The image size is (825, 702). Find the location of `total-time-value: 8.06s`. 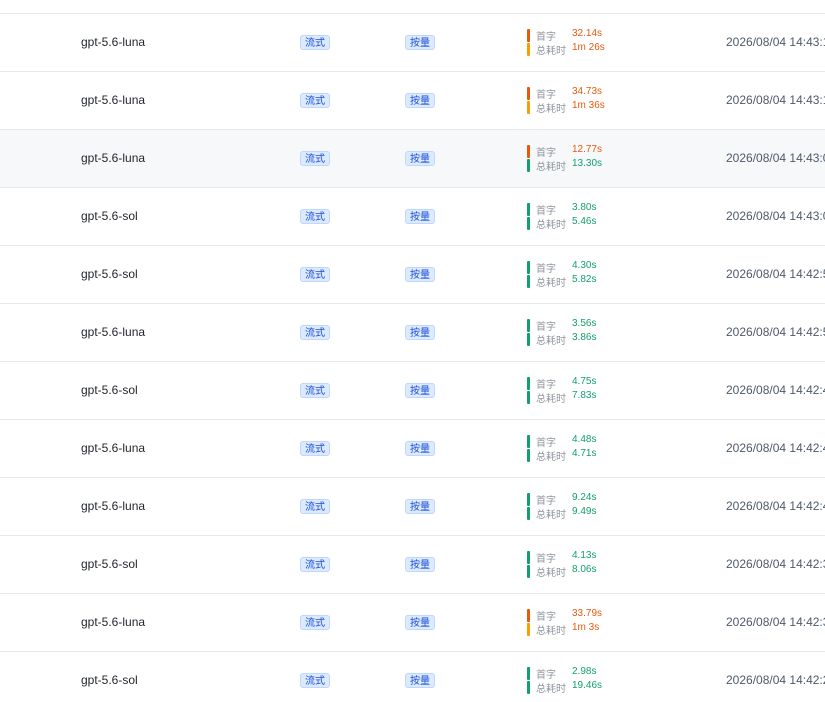

total-time-value: 8.06s is located at coordinates (584, 569).